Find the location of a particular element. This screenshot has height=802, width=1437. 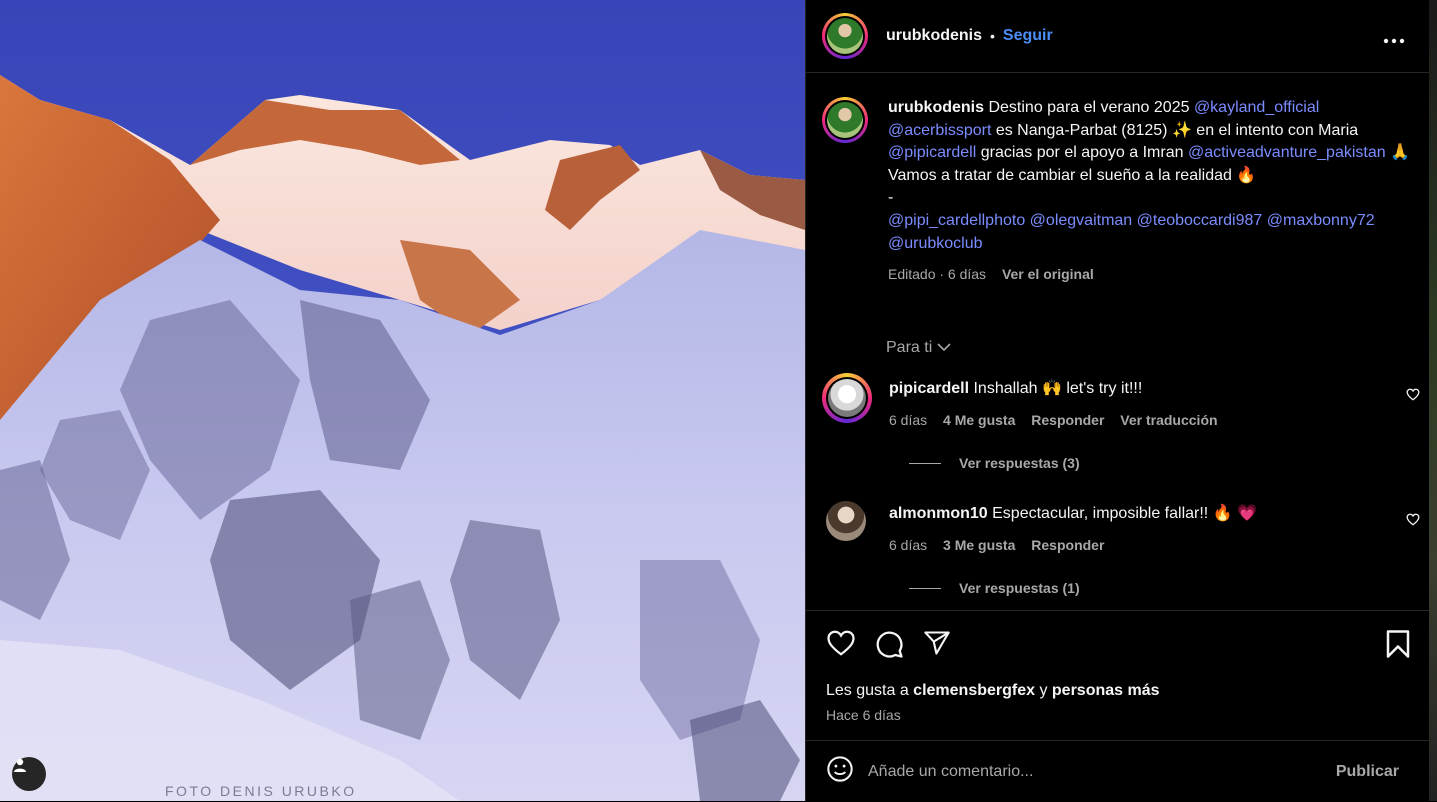

comment-button is located at coordinates (889, 646).